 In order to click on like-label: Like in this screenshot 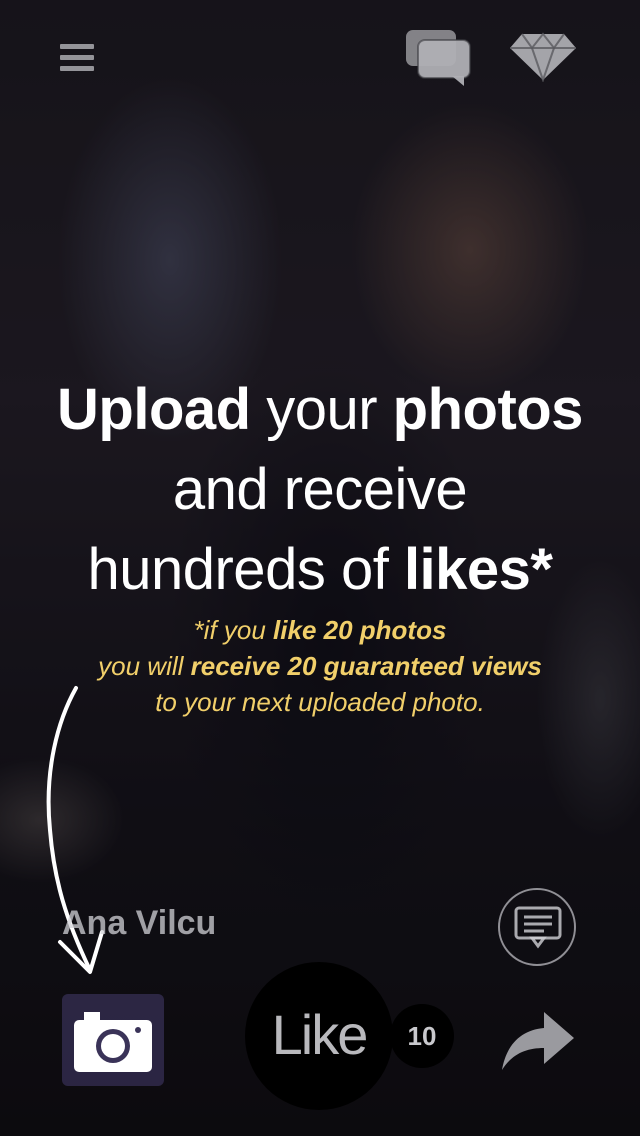, I will do `click(320, 1034)`.